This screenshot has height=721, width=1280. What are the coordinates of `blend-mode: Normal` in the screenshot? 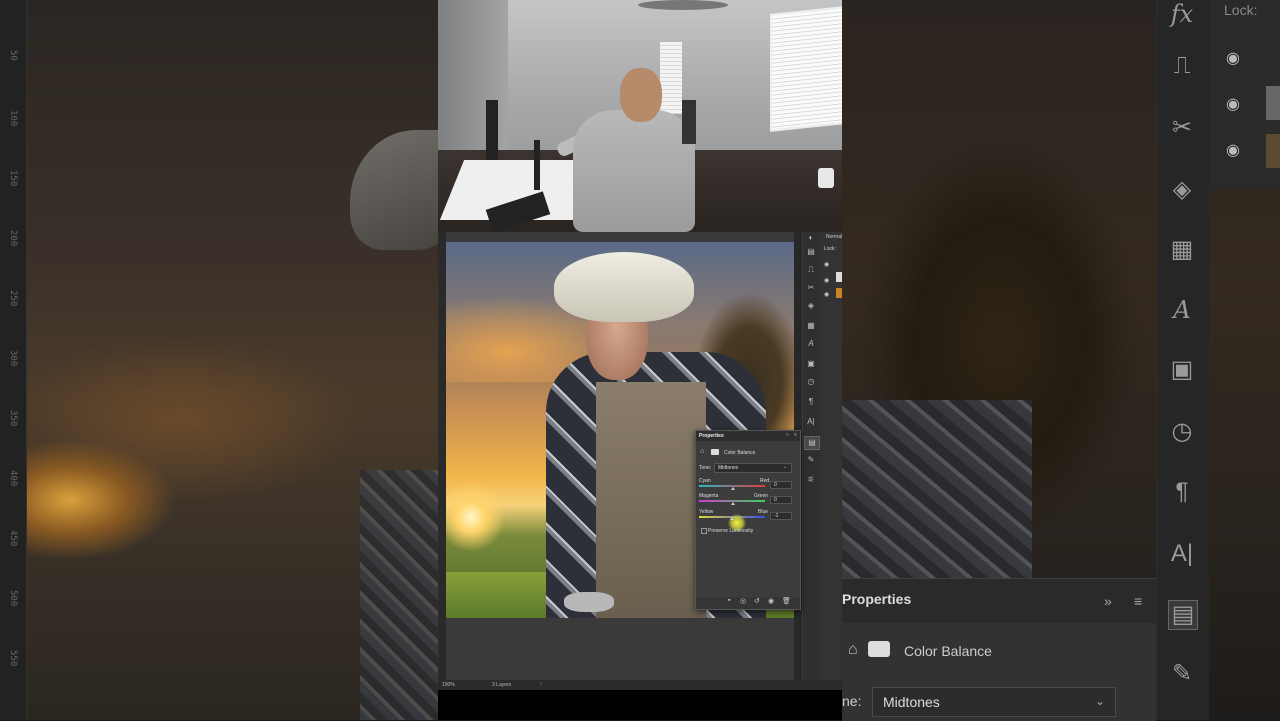 It's located at (834, 237).